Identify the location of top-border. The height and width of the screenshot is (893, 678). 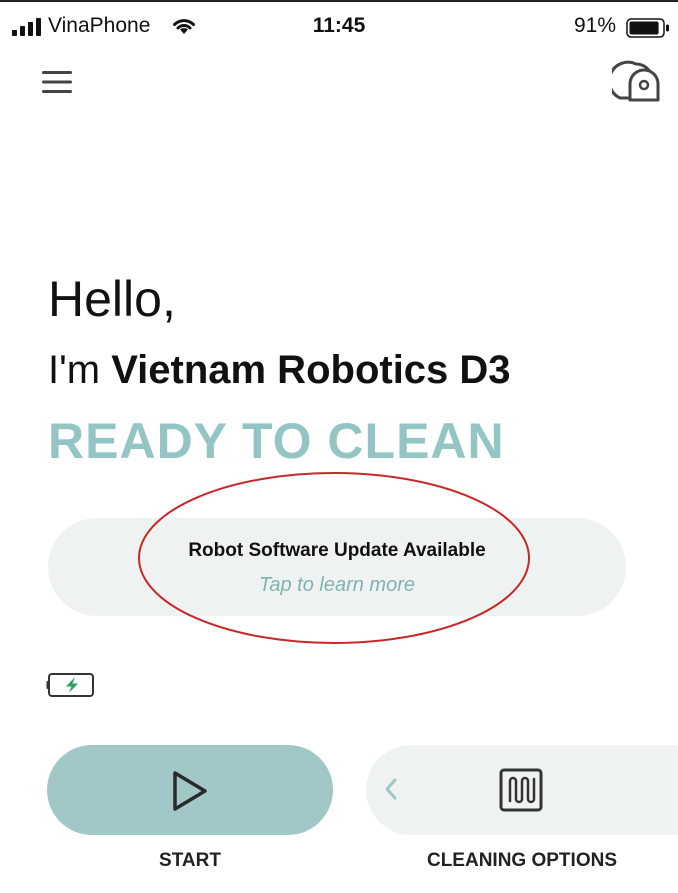
(339, 1).